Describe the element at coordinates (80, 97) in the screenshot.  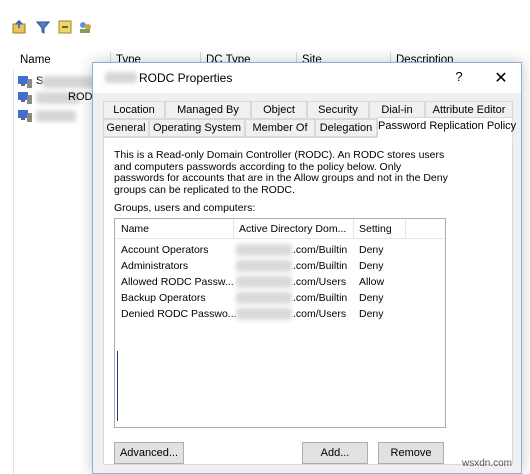
I see `row-name-fragment: ROD` at that location.